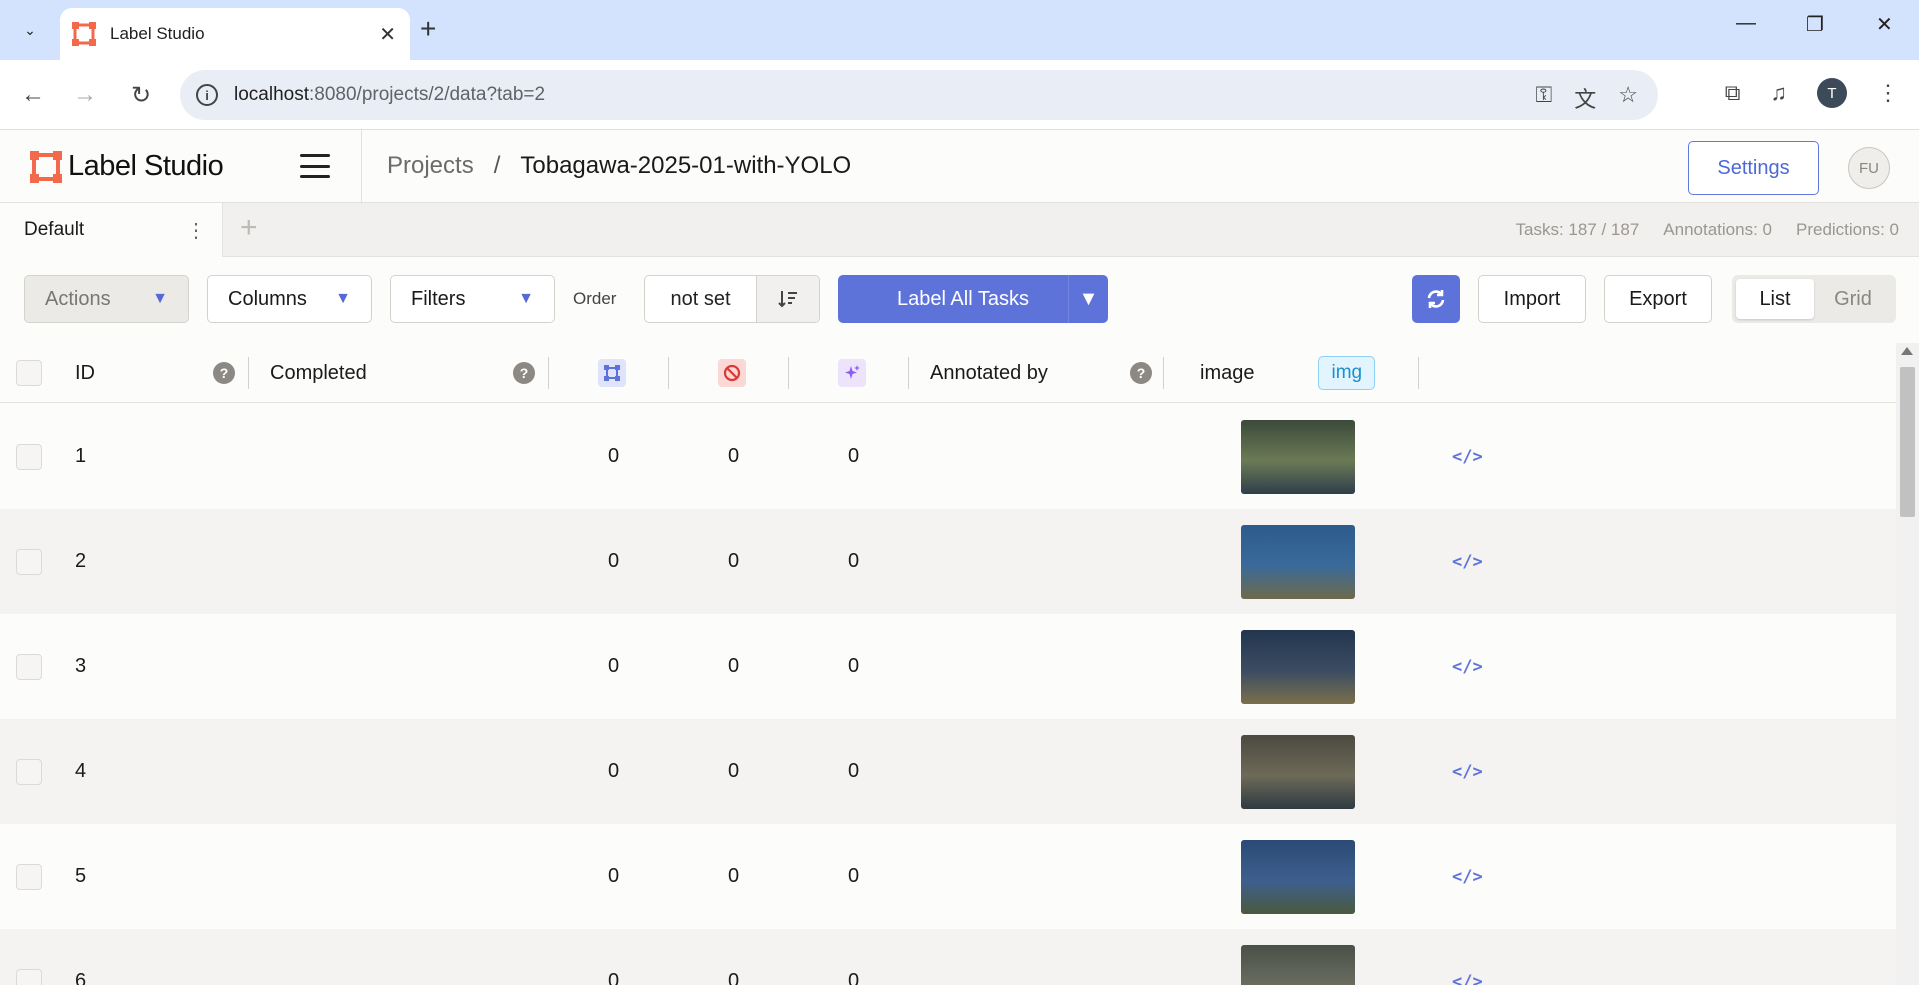 The image size is (1919, 985). I want to click on export-button: Export, so click(1658, 299).